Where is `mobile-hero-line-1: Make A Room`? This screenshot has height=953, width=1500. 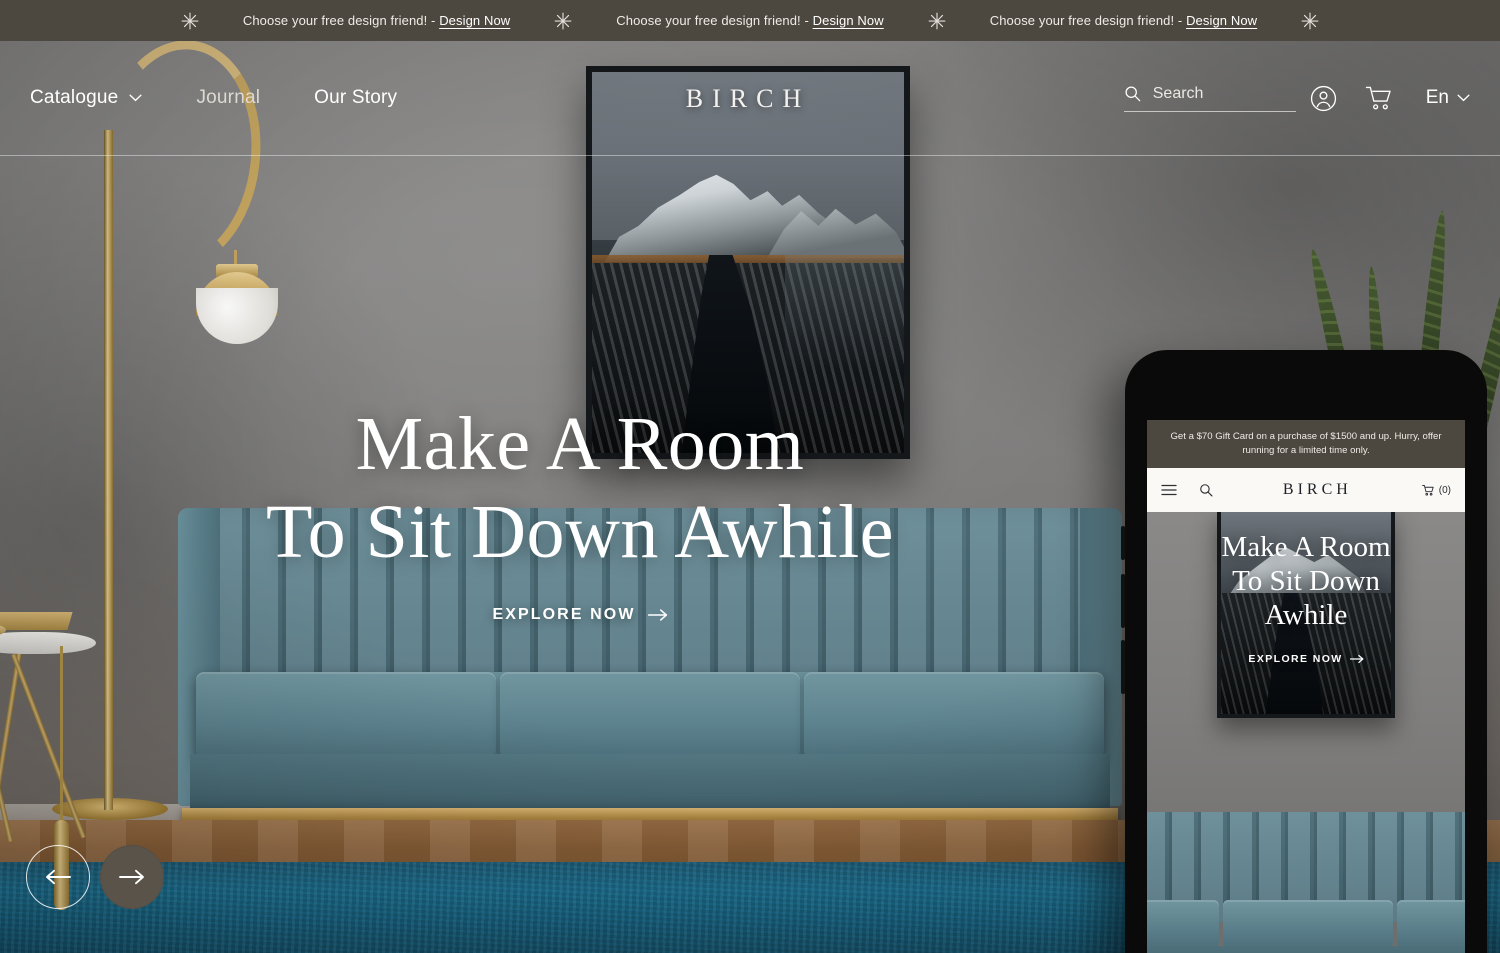 mobile-hero-line-1: Make A Room is located at coordinates (1306, 547).